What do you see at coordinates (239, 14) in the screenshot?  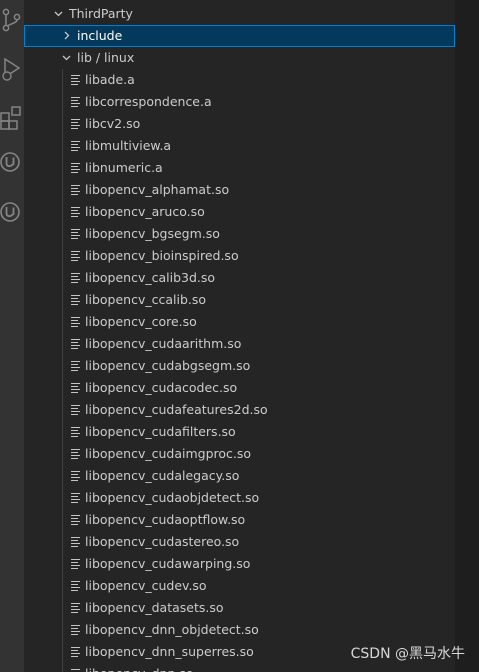 I see `folder-thirdparty: ThirdParty` at bounding box center [239, 14].